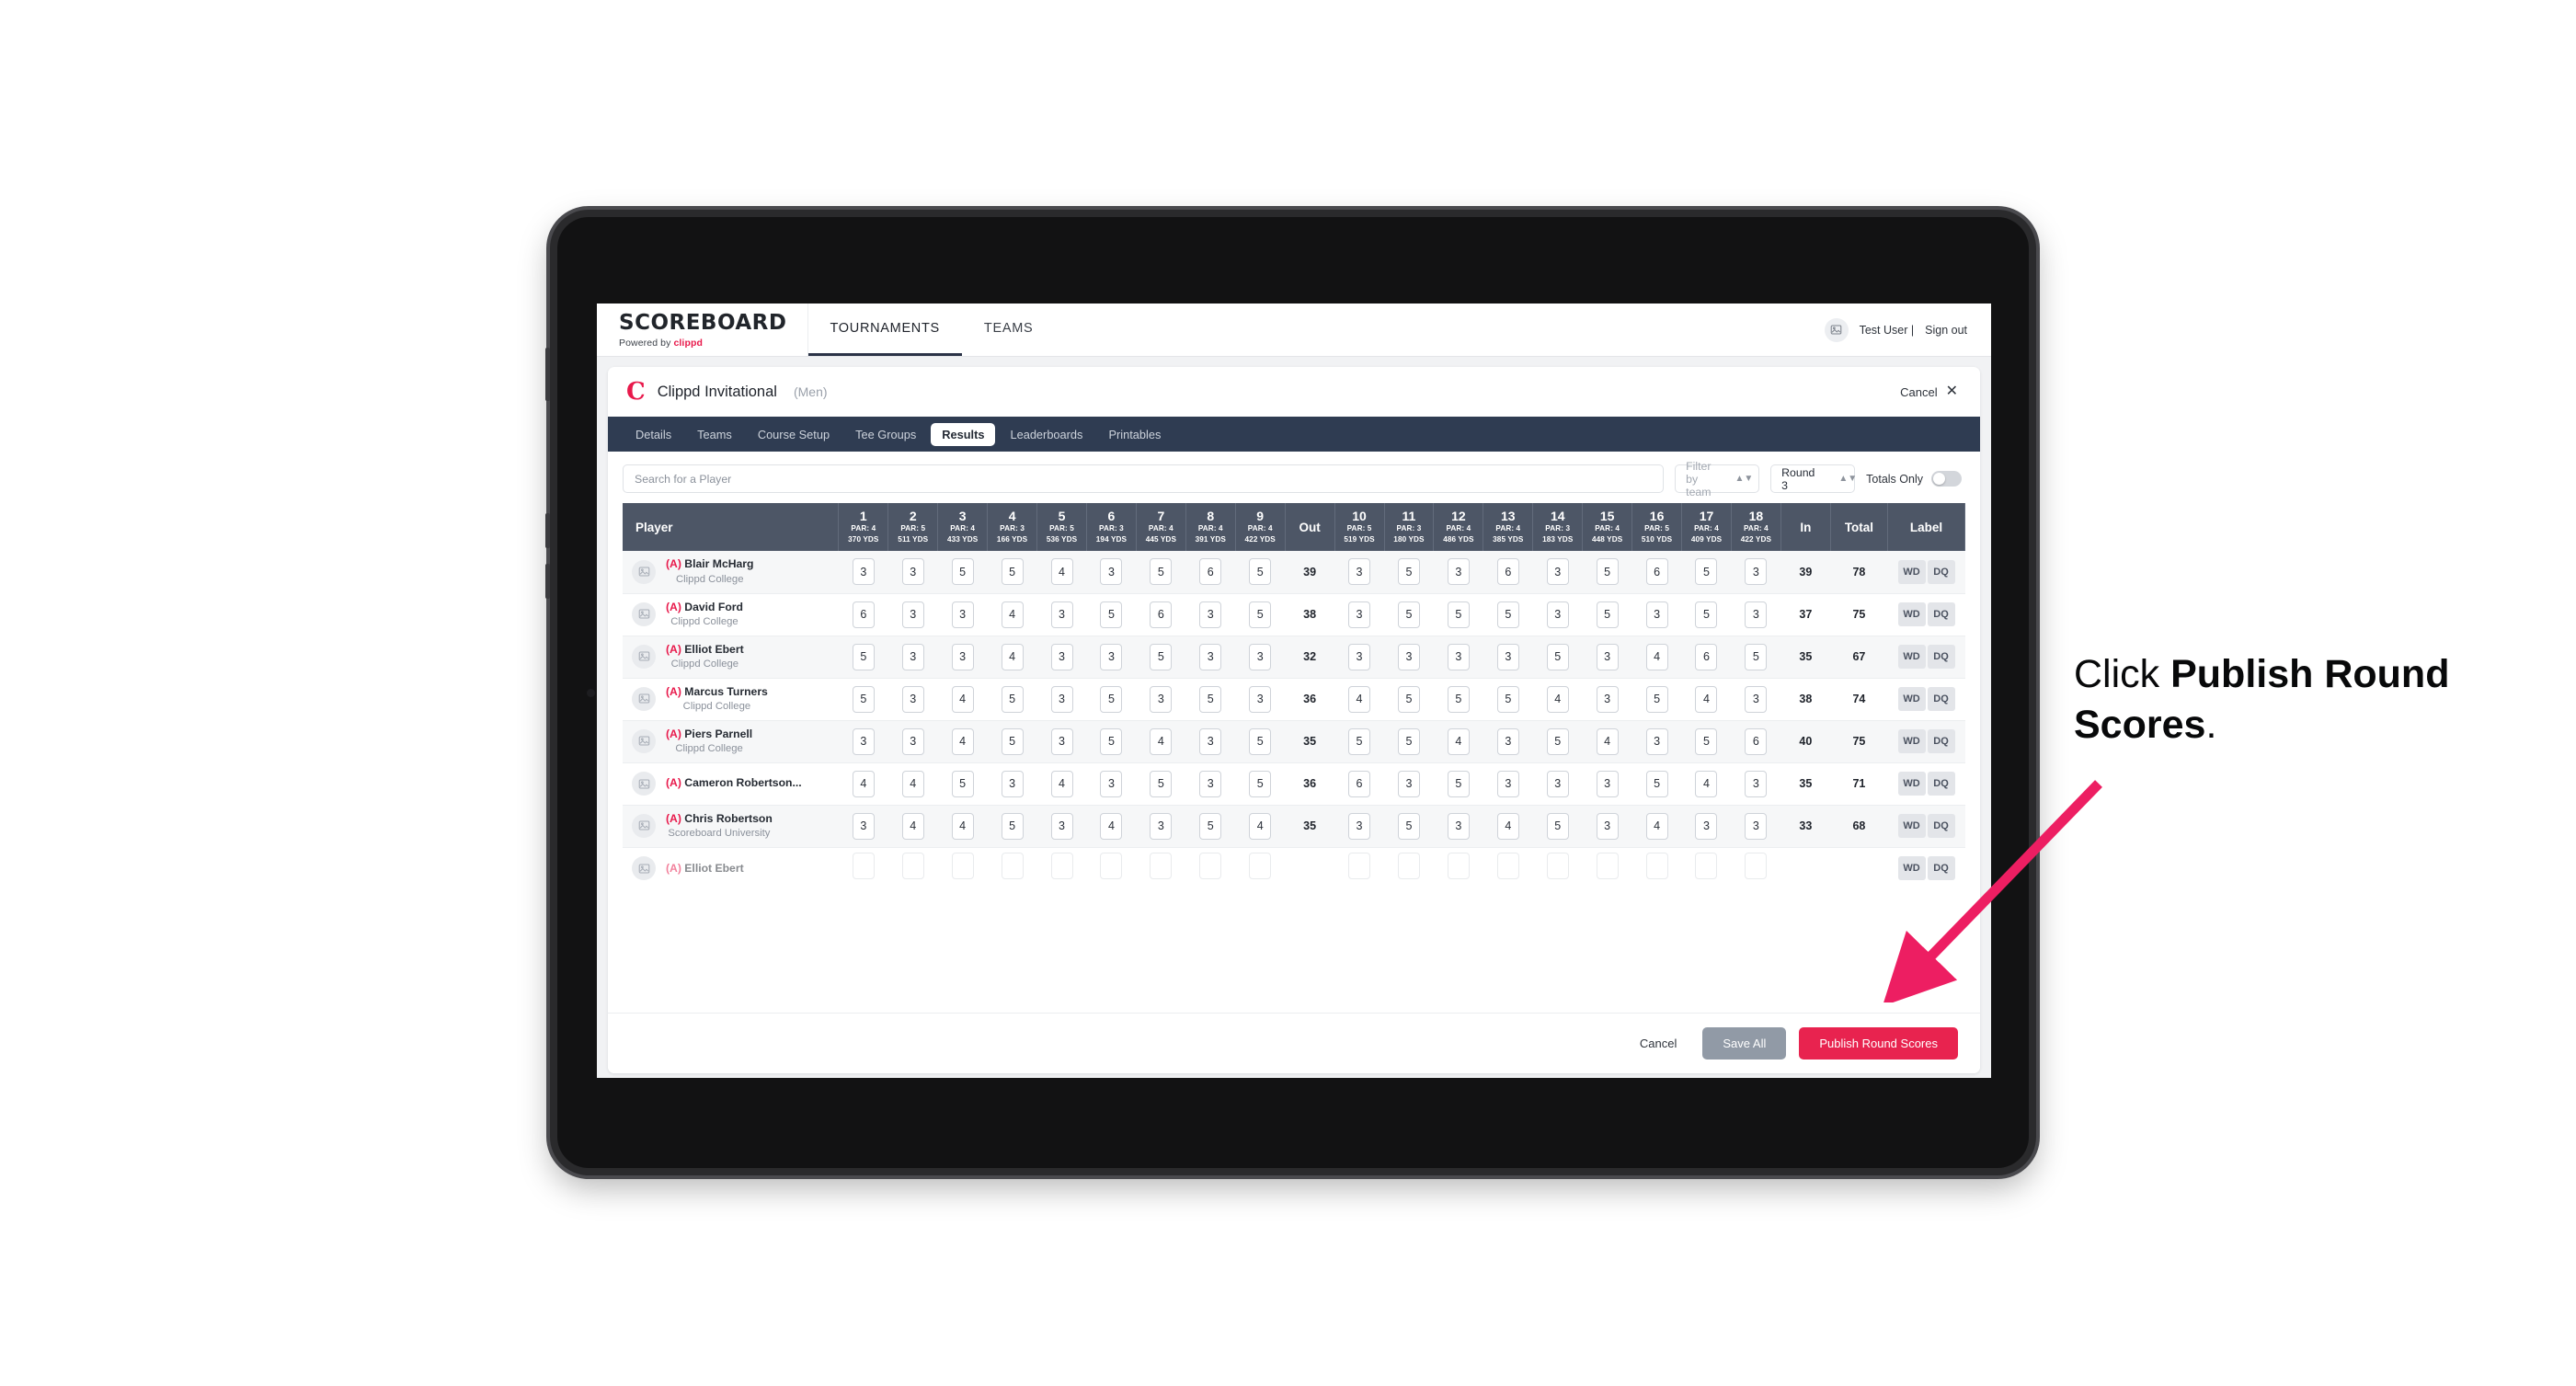  Describe the element at coordinates (1360, 783) in the screenshot. I see `score-input: 6` at that location.